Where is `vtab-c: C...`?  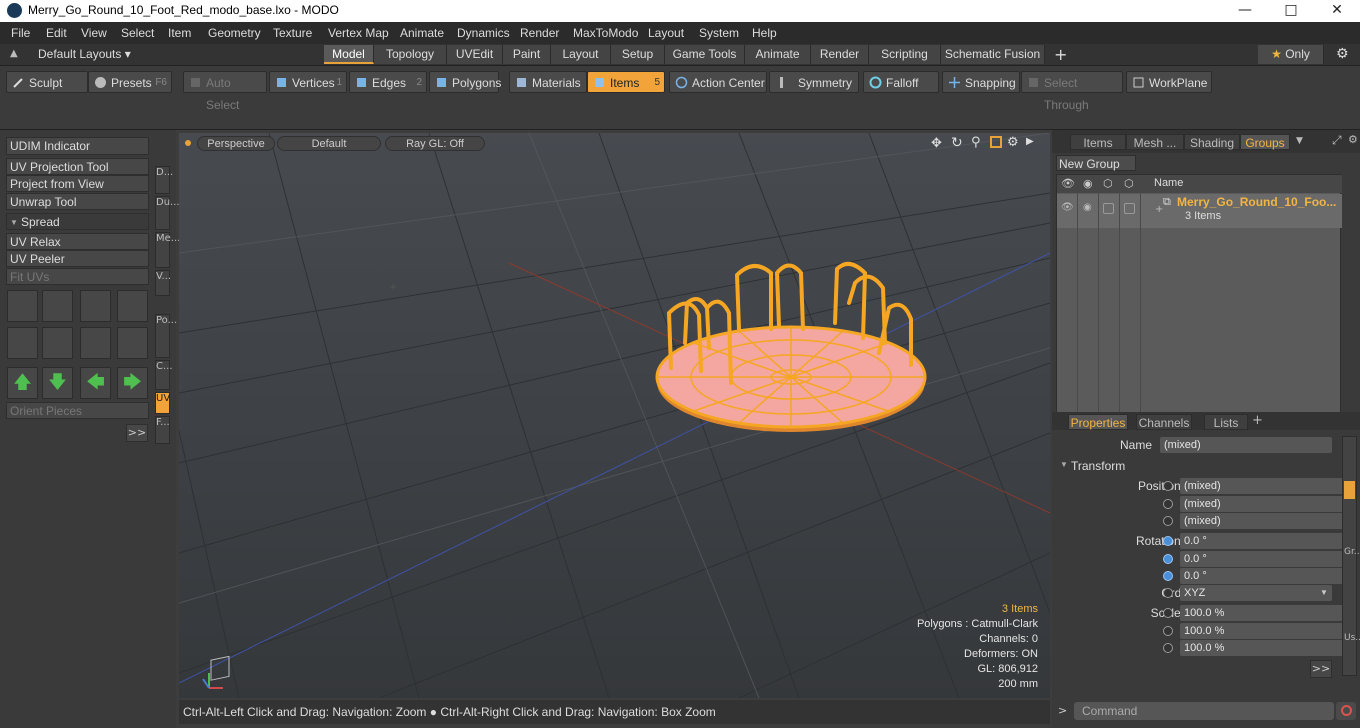
vtab-c: C... is located at coordinates (164, 375).